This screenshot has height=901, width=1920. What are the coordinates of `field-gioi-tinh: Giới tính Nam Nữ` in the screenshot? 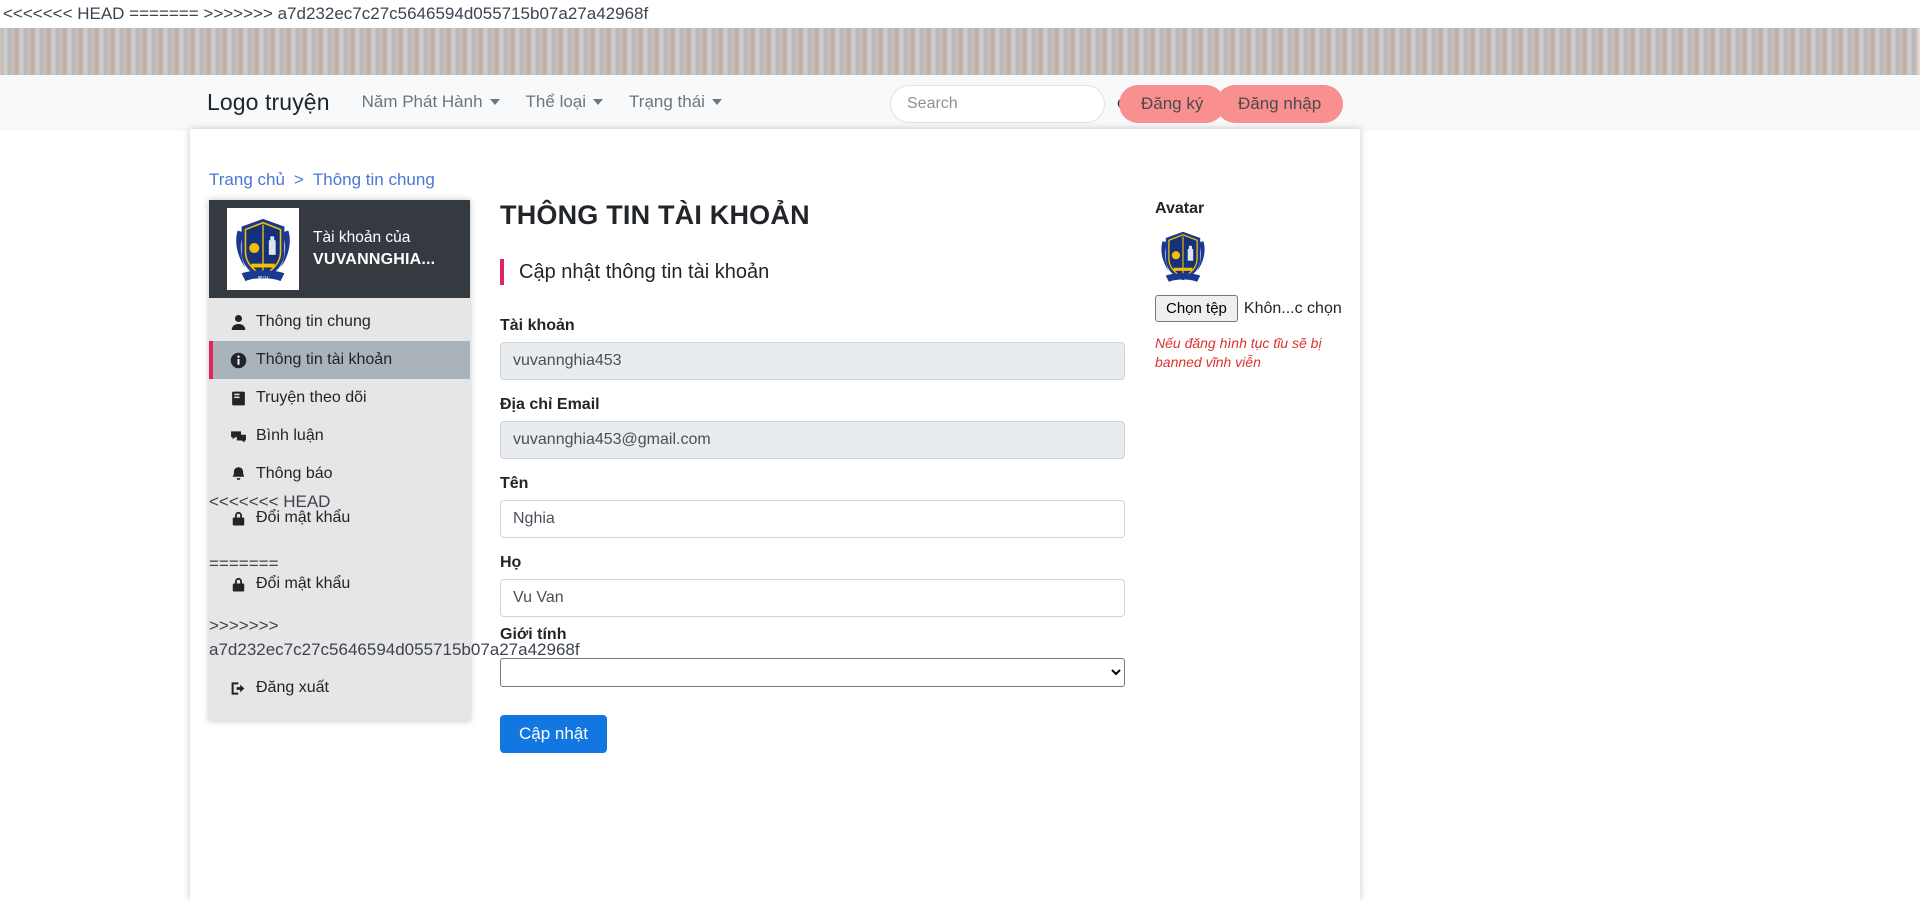 It's located at (812, 656).